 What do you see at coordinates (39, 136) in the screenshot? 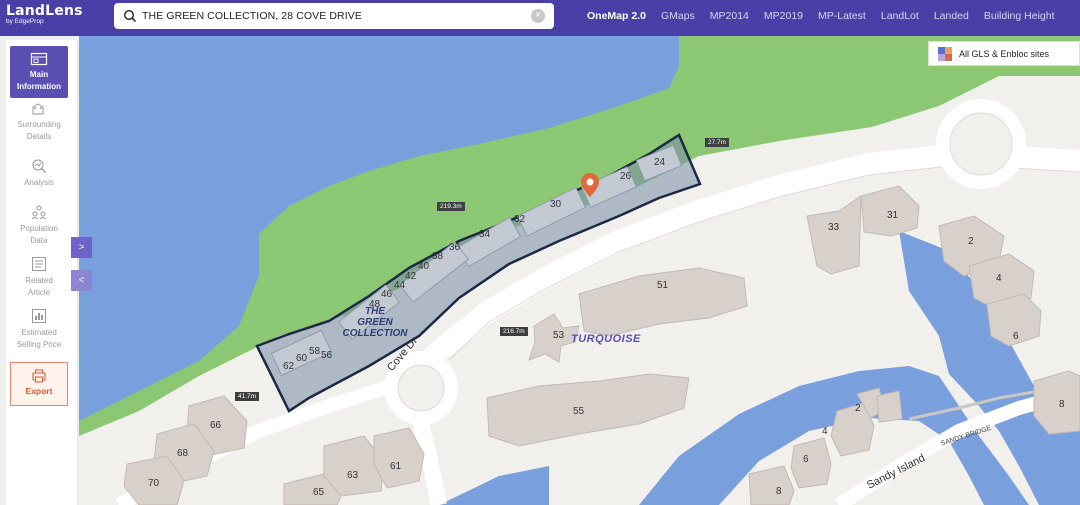
I see `sidebar-label: Details` at bounding box center [39, 136].